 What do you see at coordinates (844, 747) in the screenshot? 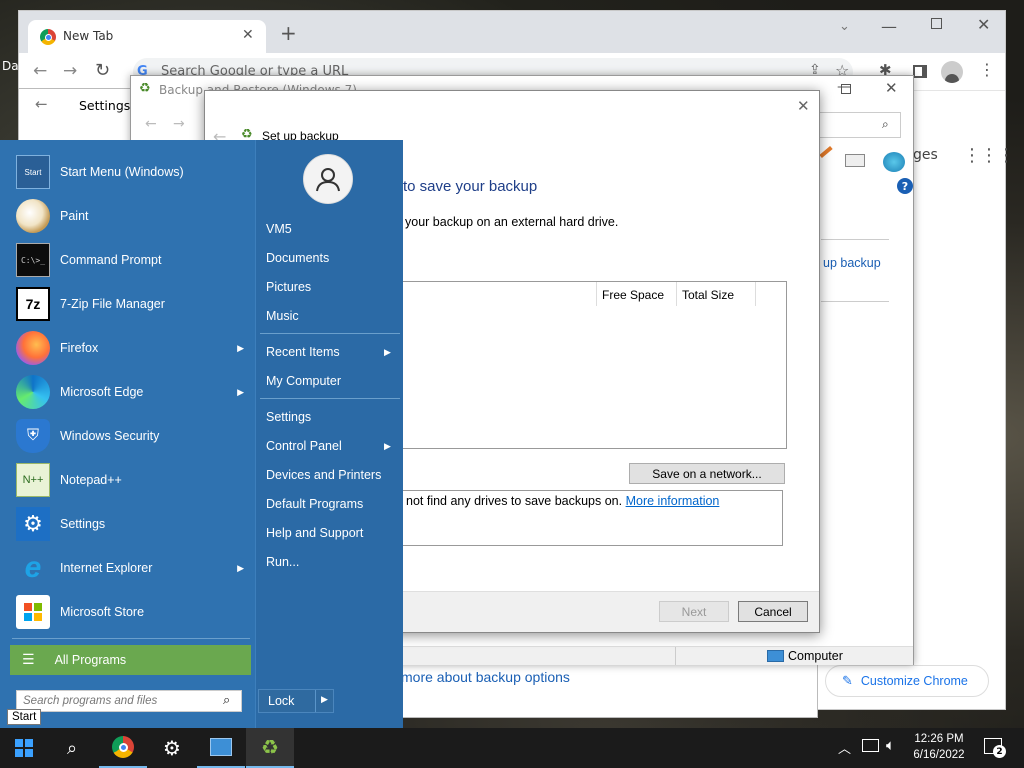
I see `chevron-up-icon: ︿` at bounding box center [844, 747].